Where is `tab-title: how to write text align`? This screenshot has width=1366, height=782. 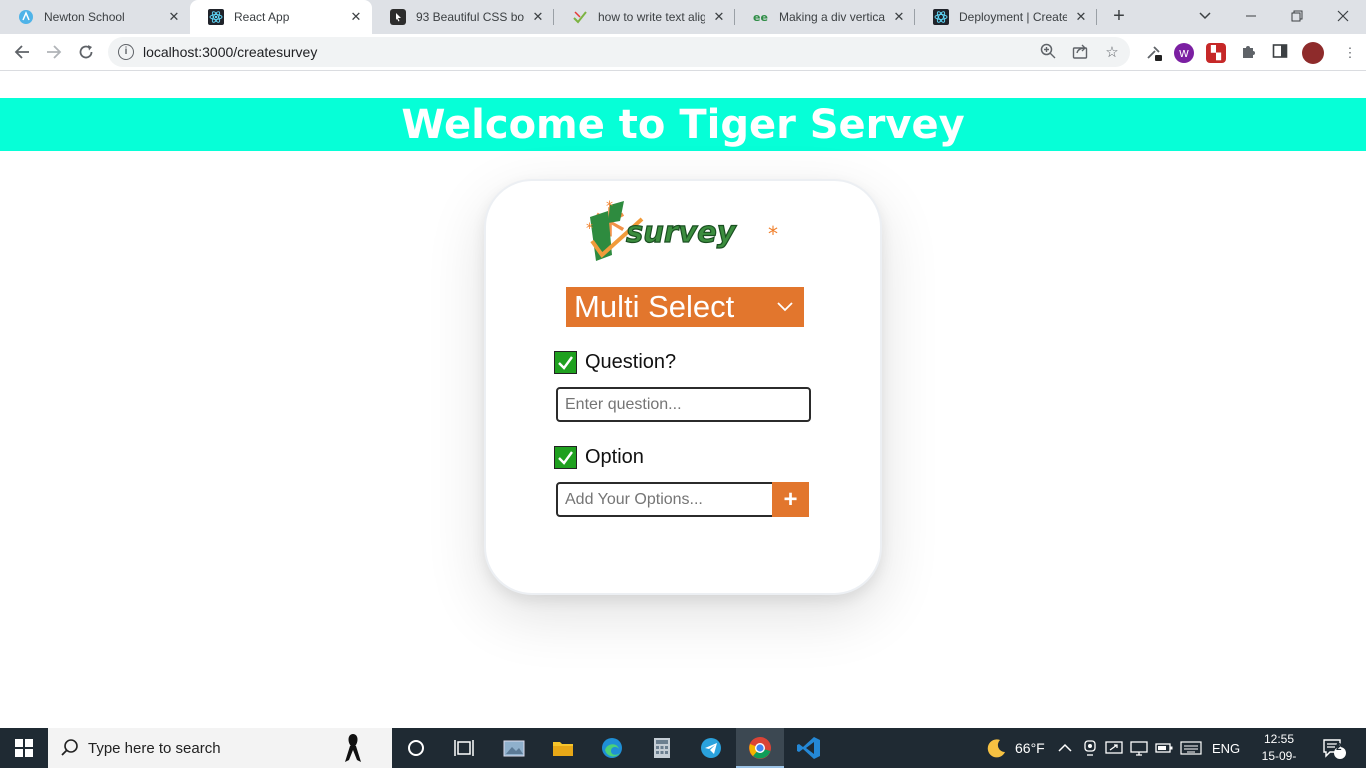
tab-title: how to write text align is located at coordinates (651, 17).